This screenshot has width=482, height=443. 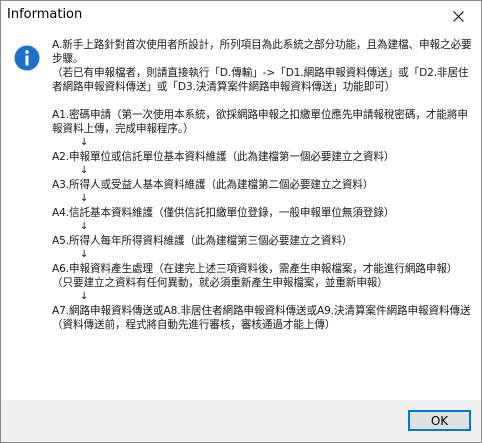 What do you see at coordinates (439, 420) in the screenshot?
I see `ok-button: OK` at bounding box center [439, 420].